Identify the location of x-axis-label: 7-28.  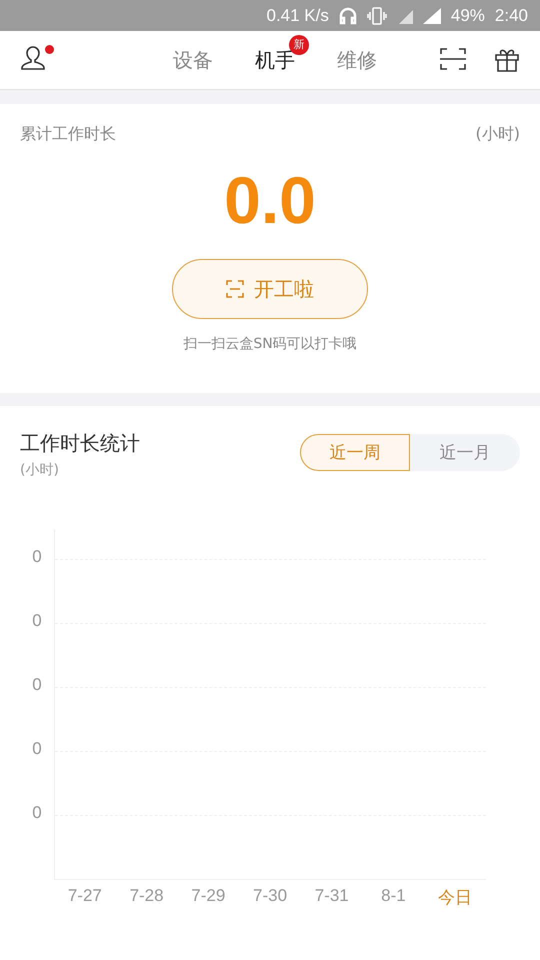
(146, 896).